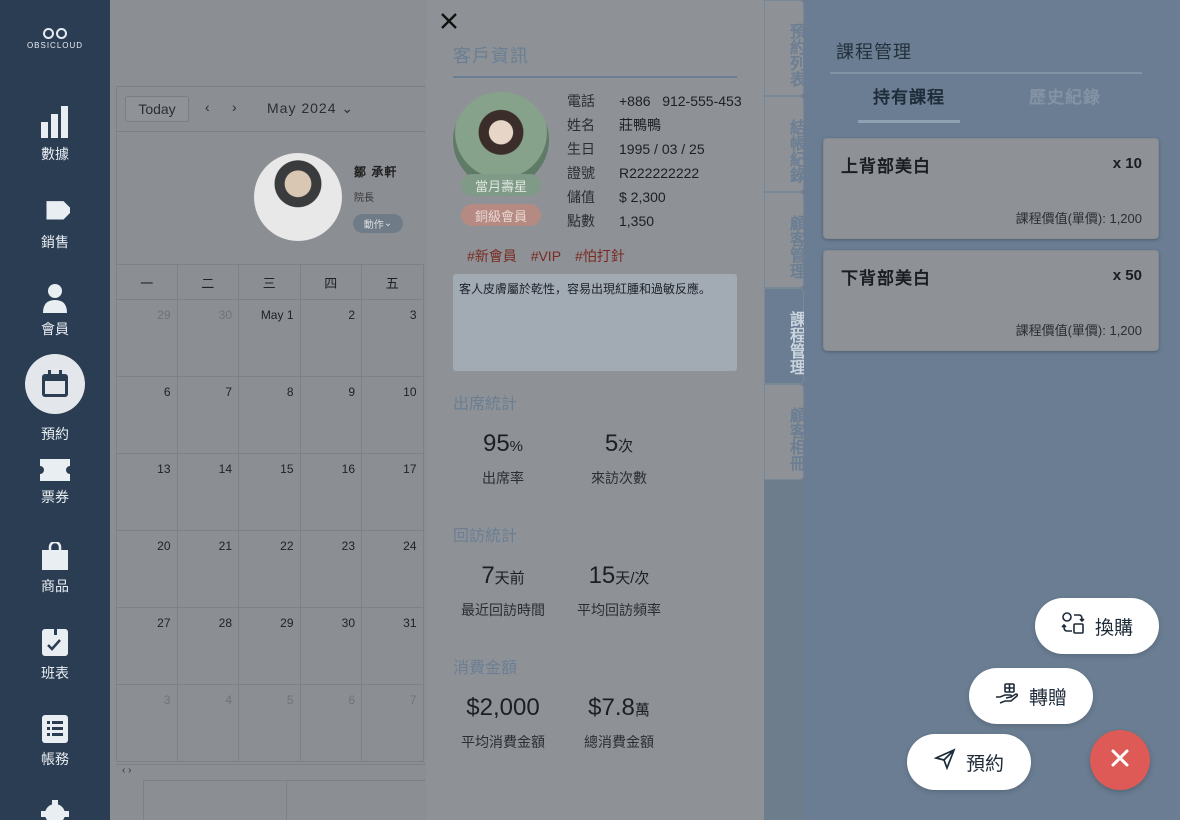  Describe the element at coordinates (331, 569) in the screenshot. I see `calendar-day-cell: 23` at that location.